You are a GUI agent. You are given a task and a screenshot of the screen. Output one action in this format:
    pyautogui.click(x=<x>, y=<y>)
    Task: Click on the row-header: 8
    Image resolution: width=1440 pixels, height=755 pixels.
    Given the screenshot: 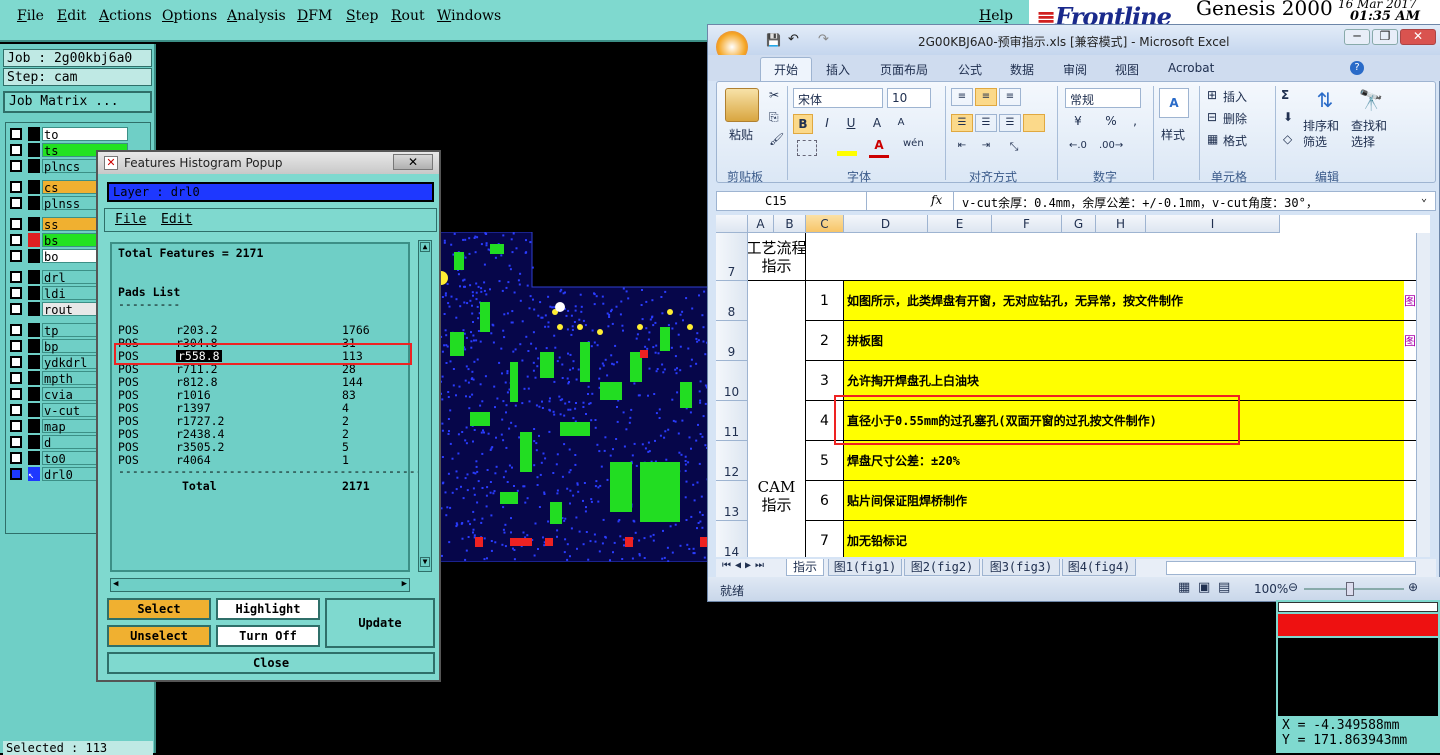 What is the action you would take?
    pyautogui.click(x=732, y=301)
    